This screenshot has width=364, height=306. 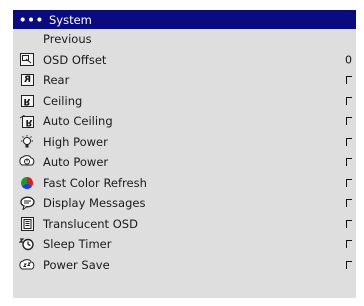 I want to click on menu-item-rear: R Rear, so click(x=184, y=80).